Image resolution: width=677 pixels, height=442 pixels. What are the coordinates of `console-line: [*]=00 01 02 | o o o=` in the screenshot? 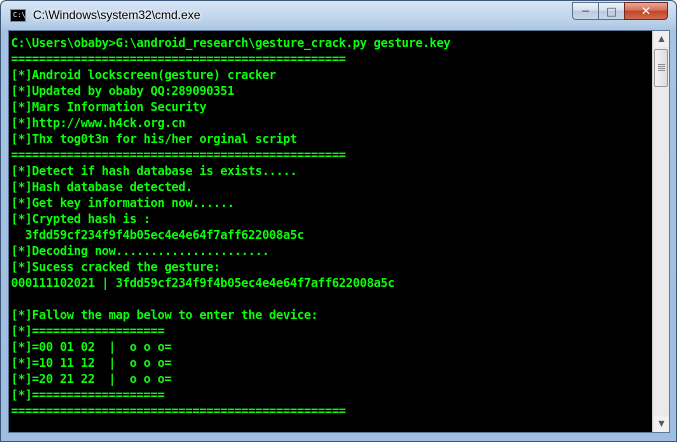 It's located at (91, 347).